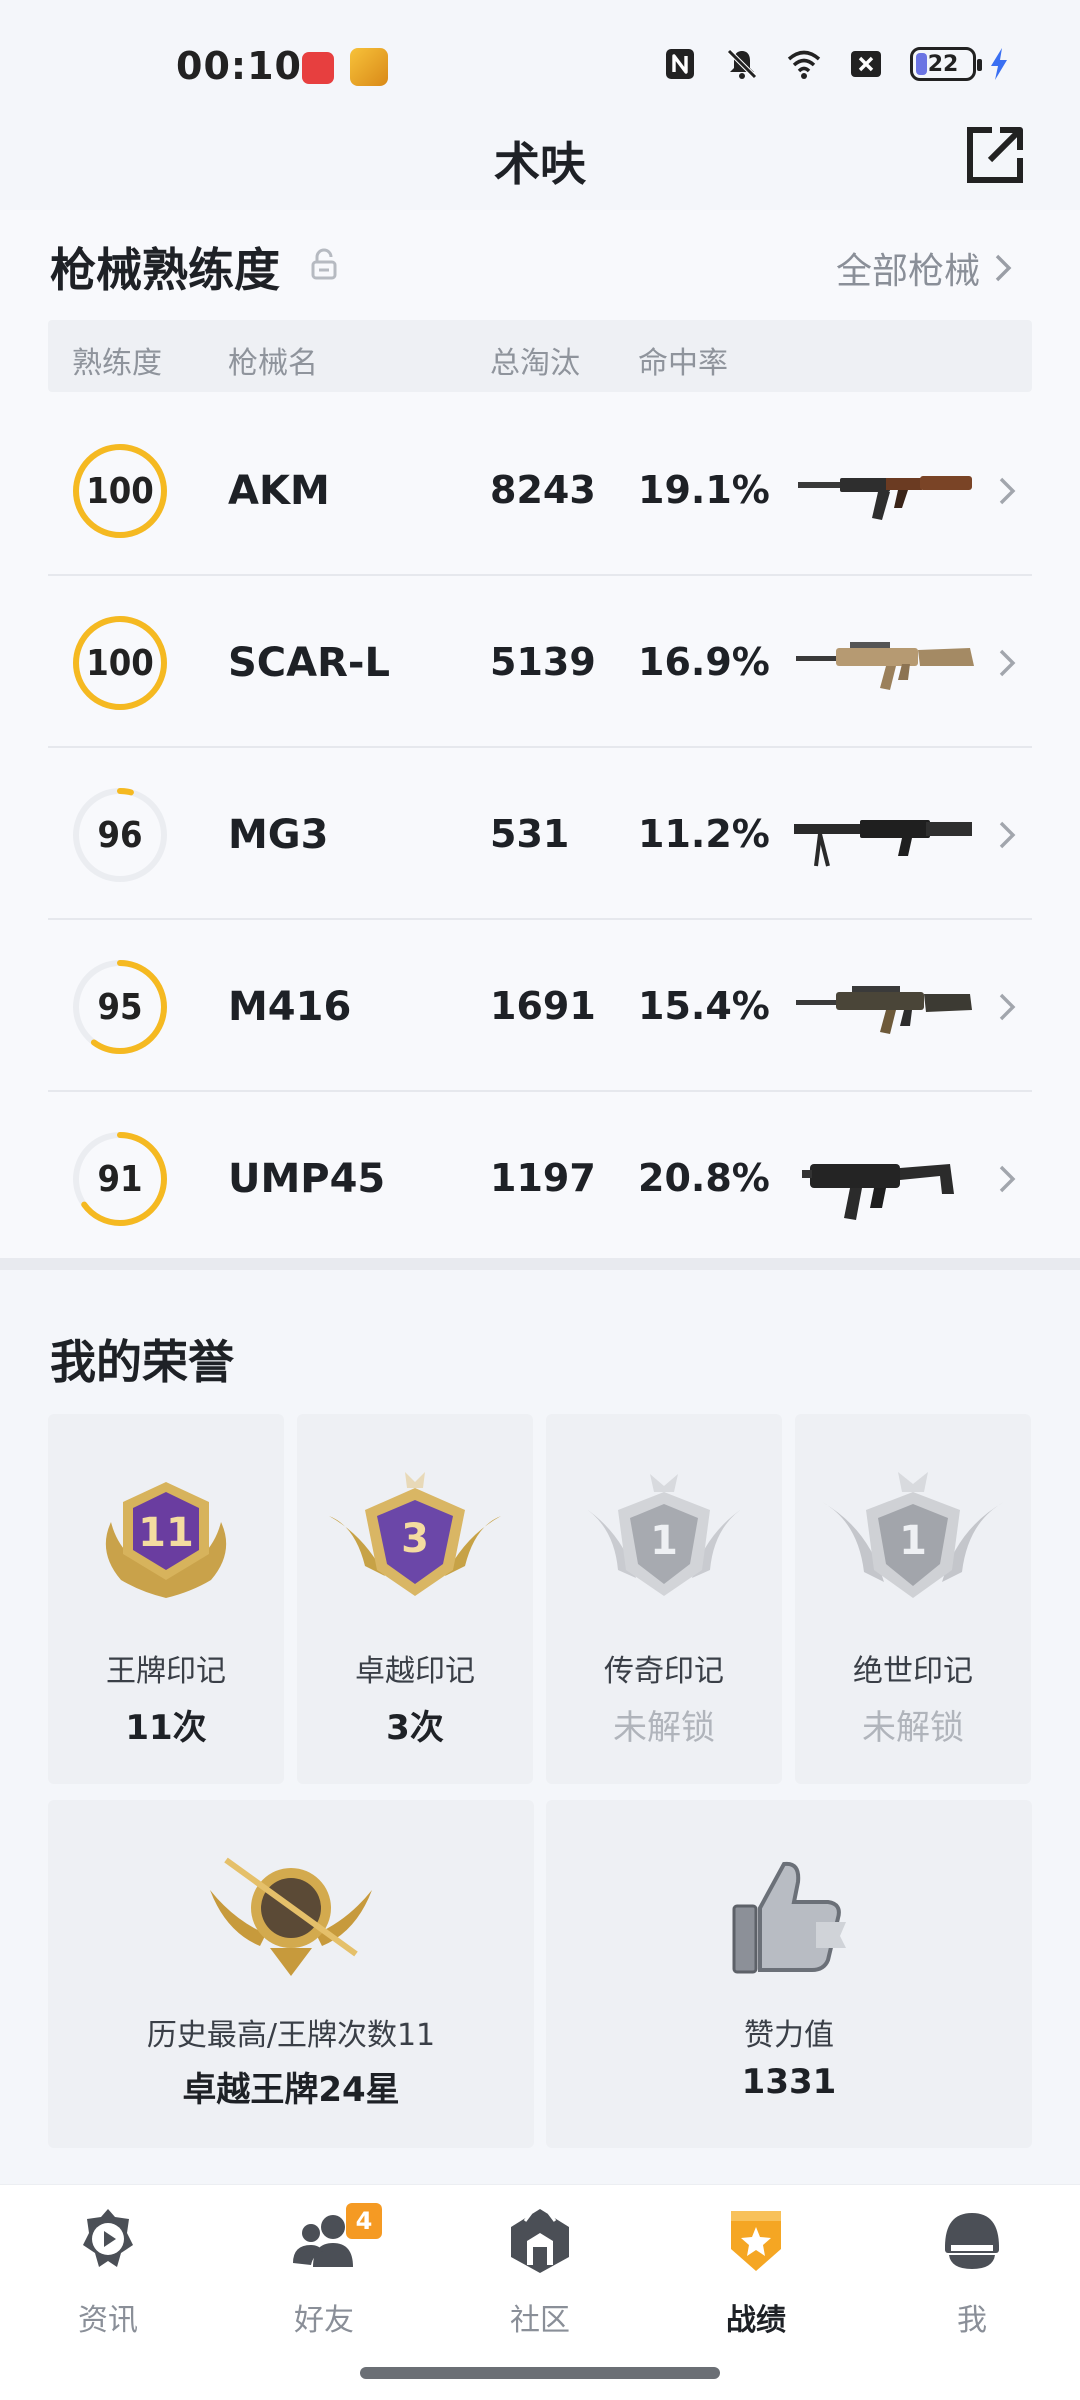 Image resolution: width=1080 pixels, height=2400 pixels. Describe the element at coordinates (704, 1006) in the screenshot. I see `weapon-accuracy: 15.4%` at that location.